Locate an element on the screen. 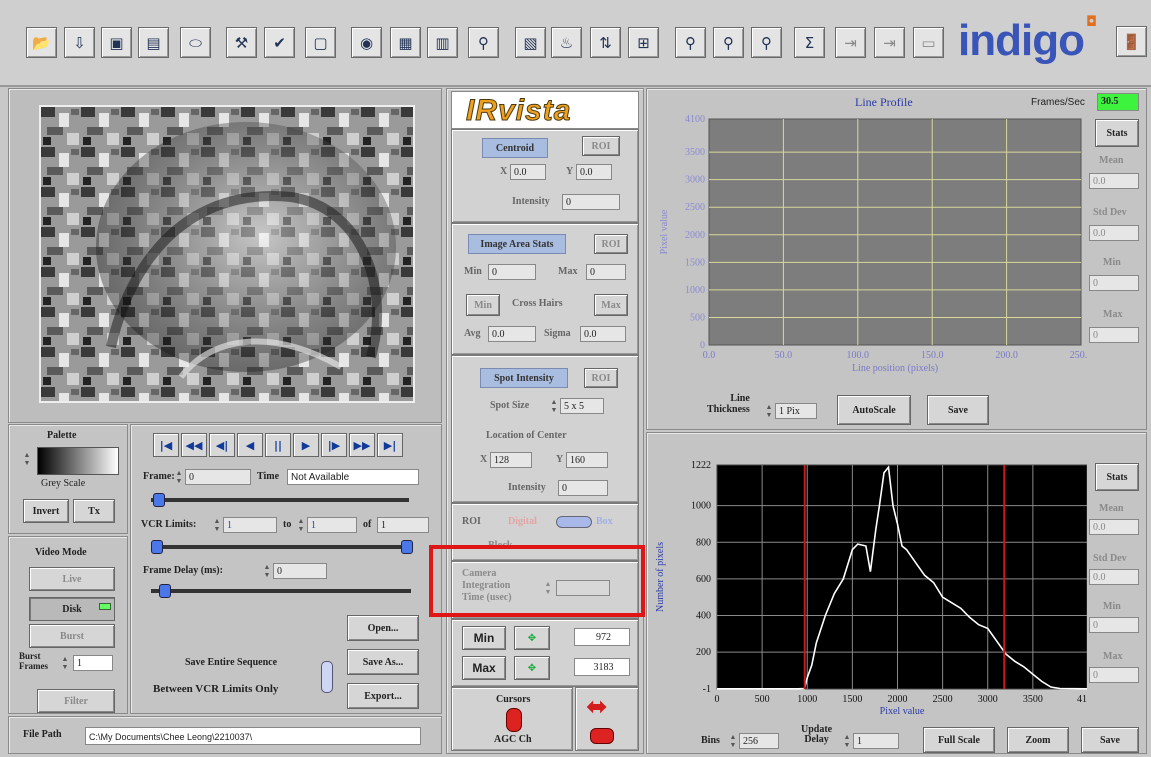 The height and width of the screenshot is (757, 1151). roi-option-digital: Digital is located at coordinates (522, 521).